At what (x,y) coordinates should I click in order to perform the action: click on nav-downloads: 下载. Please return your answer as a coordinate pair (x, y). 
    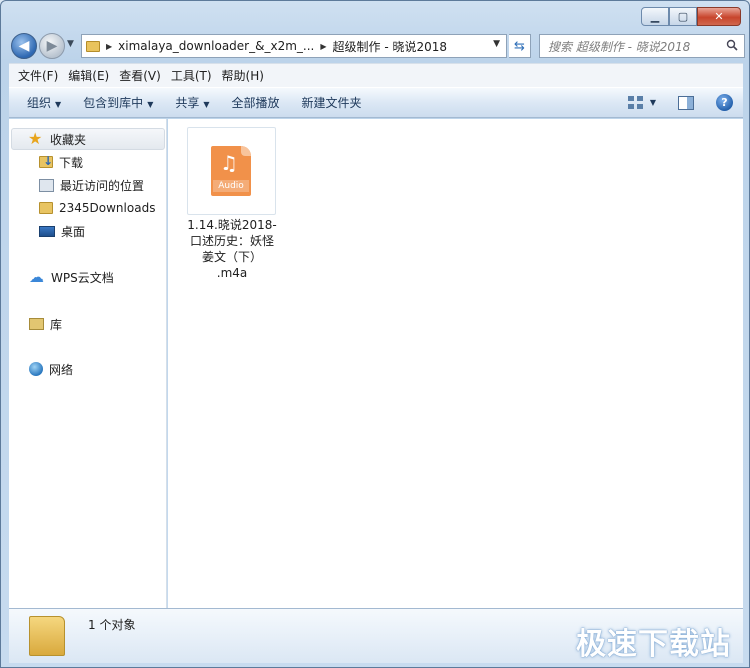
    Looking at the image, I should click on (61, 162).